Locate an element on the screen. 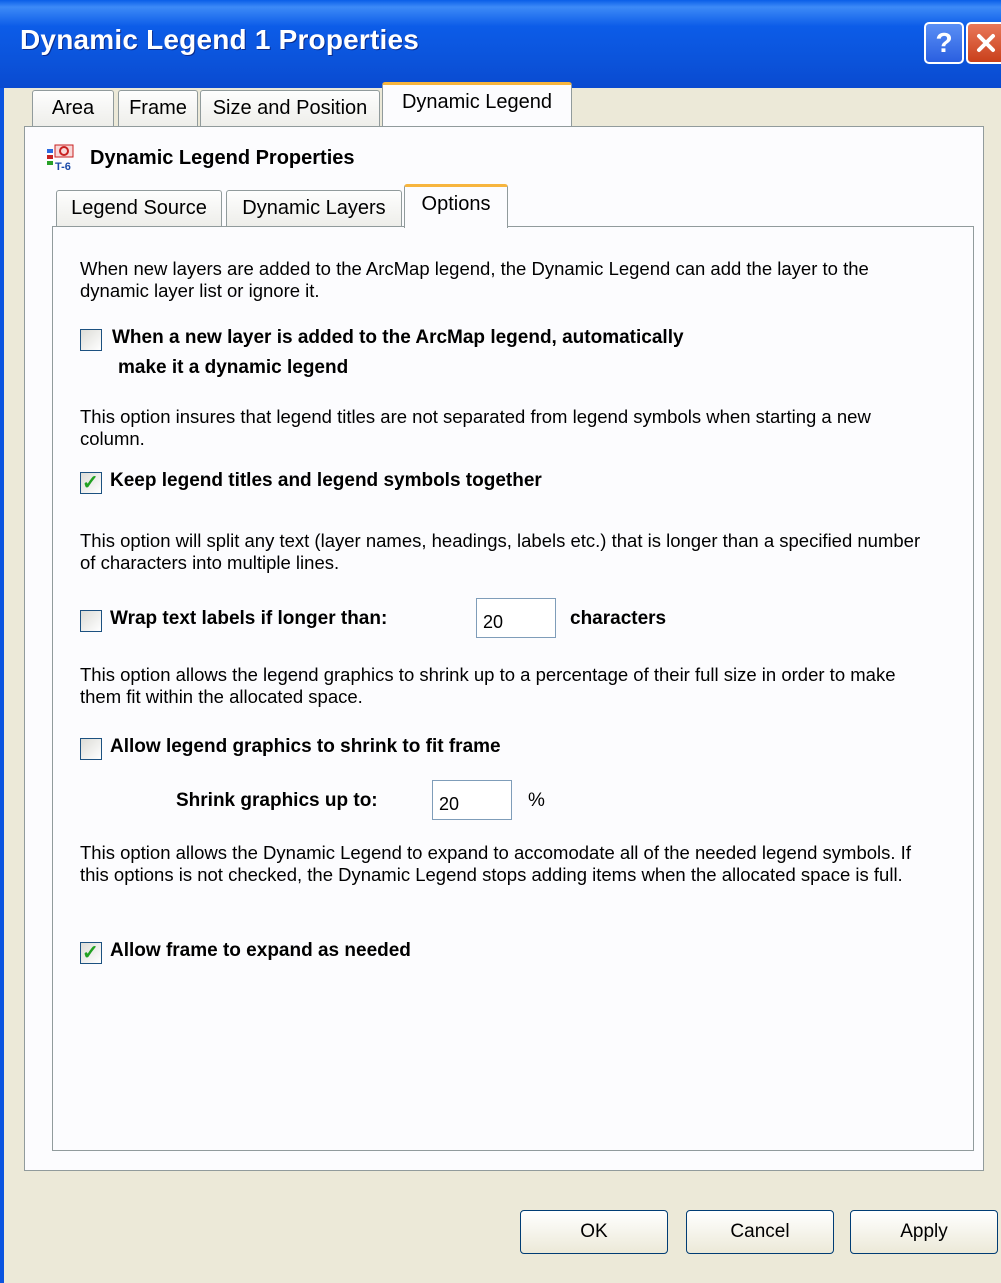 The height and width of the screenshot is (1283, 1001). shrink-unit-label: % is located at coordinates (536, 800).